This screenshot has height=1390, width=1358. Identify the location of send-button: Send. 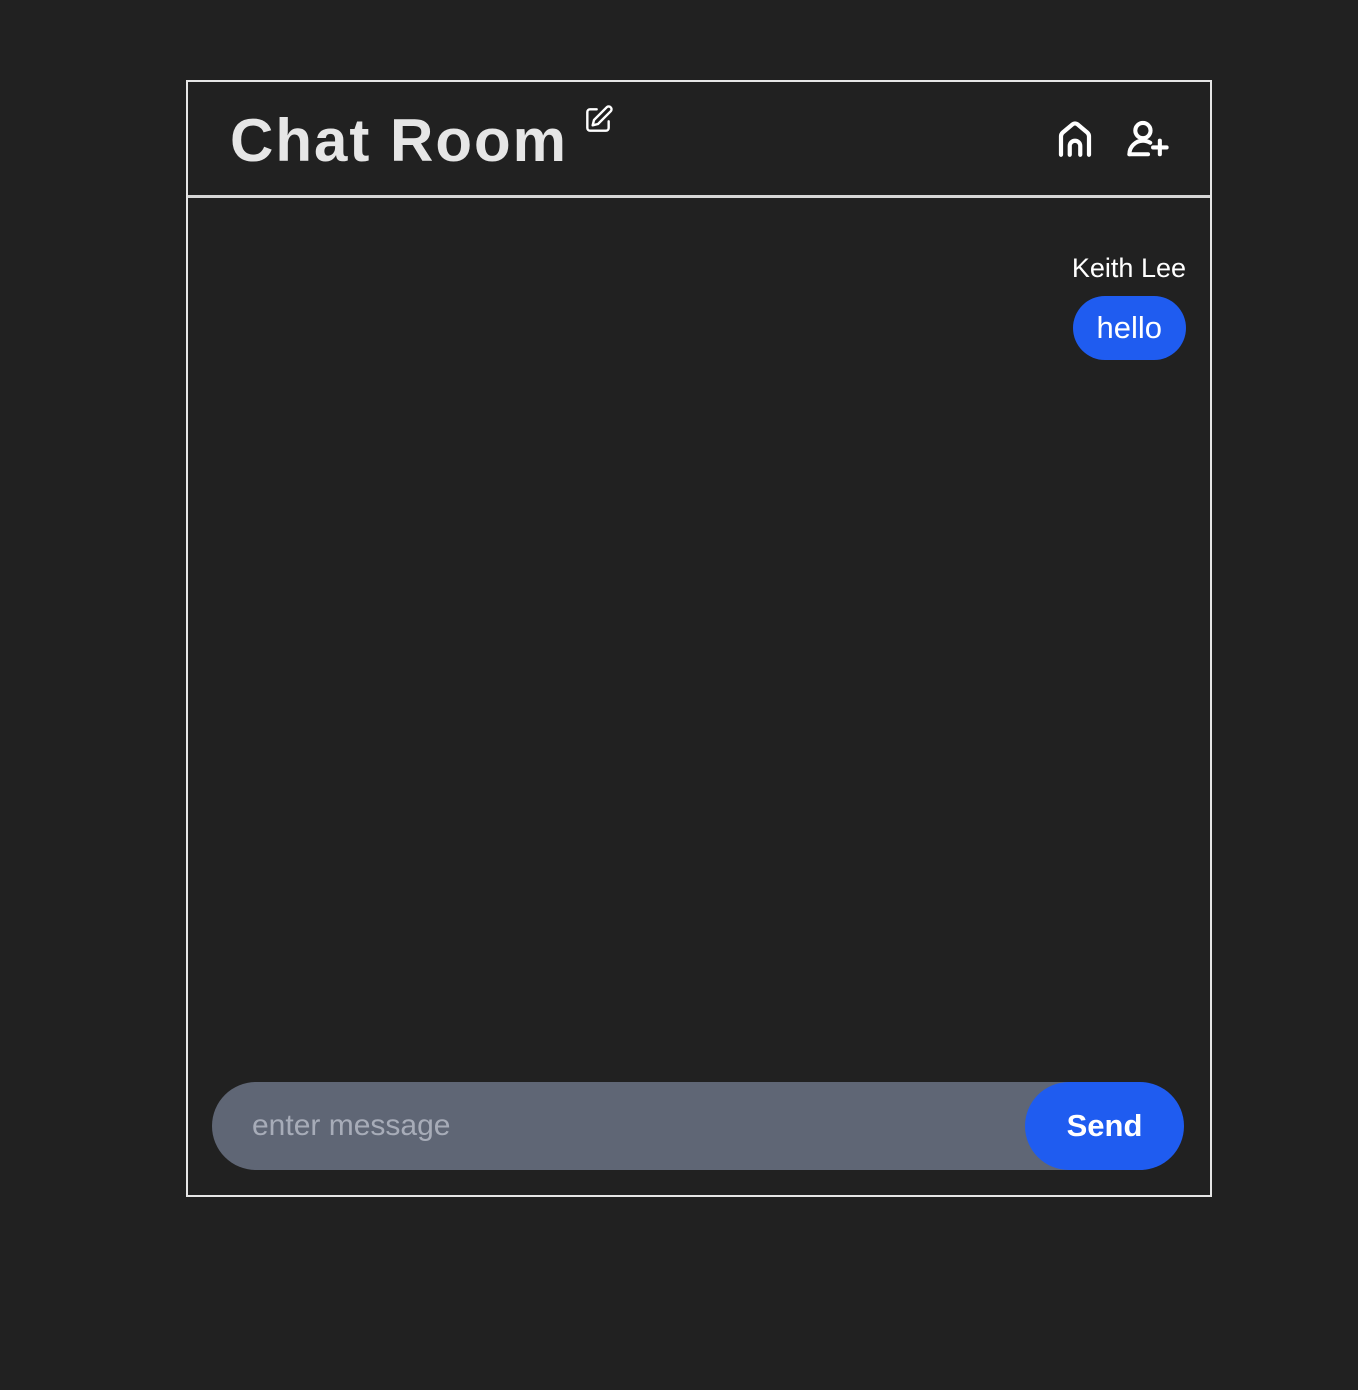
(1104, 1126).